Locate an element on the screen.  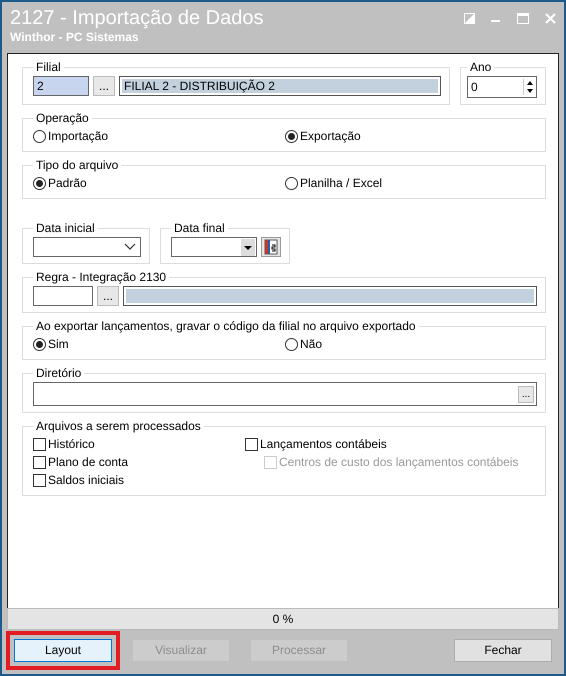
group-label: Regra - Integração 2130 is located at coordinates (101, 277).